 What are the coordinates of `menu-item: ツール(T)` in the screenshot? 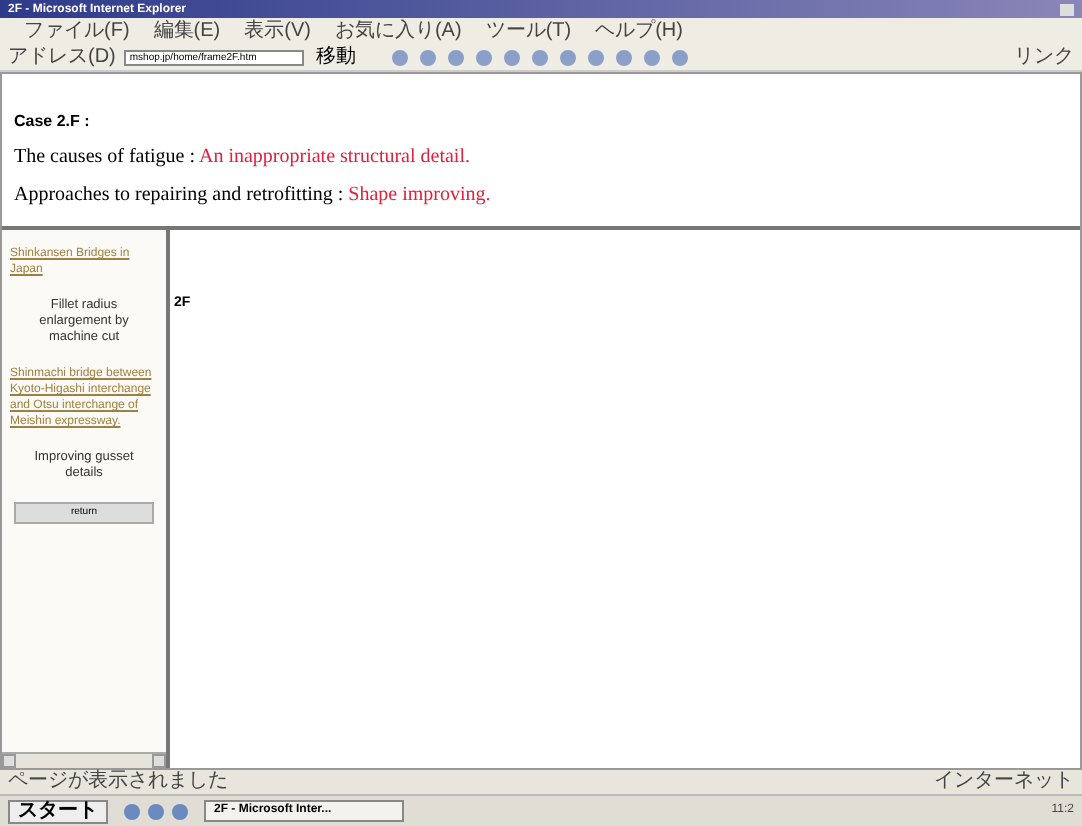 It's located at (528, 31).